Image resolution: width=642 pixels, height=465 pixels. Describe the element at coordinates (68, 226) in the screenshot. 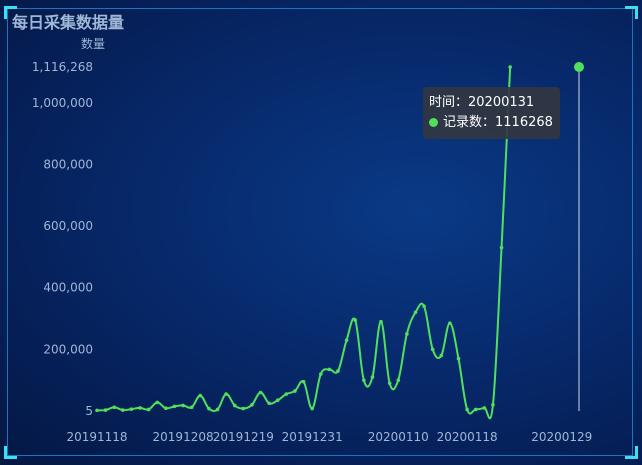

I see `y-tick-label: 600,000` at that location.